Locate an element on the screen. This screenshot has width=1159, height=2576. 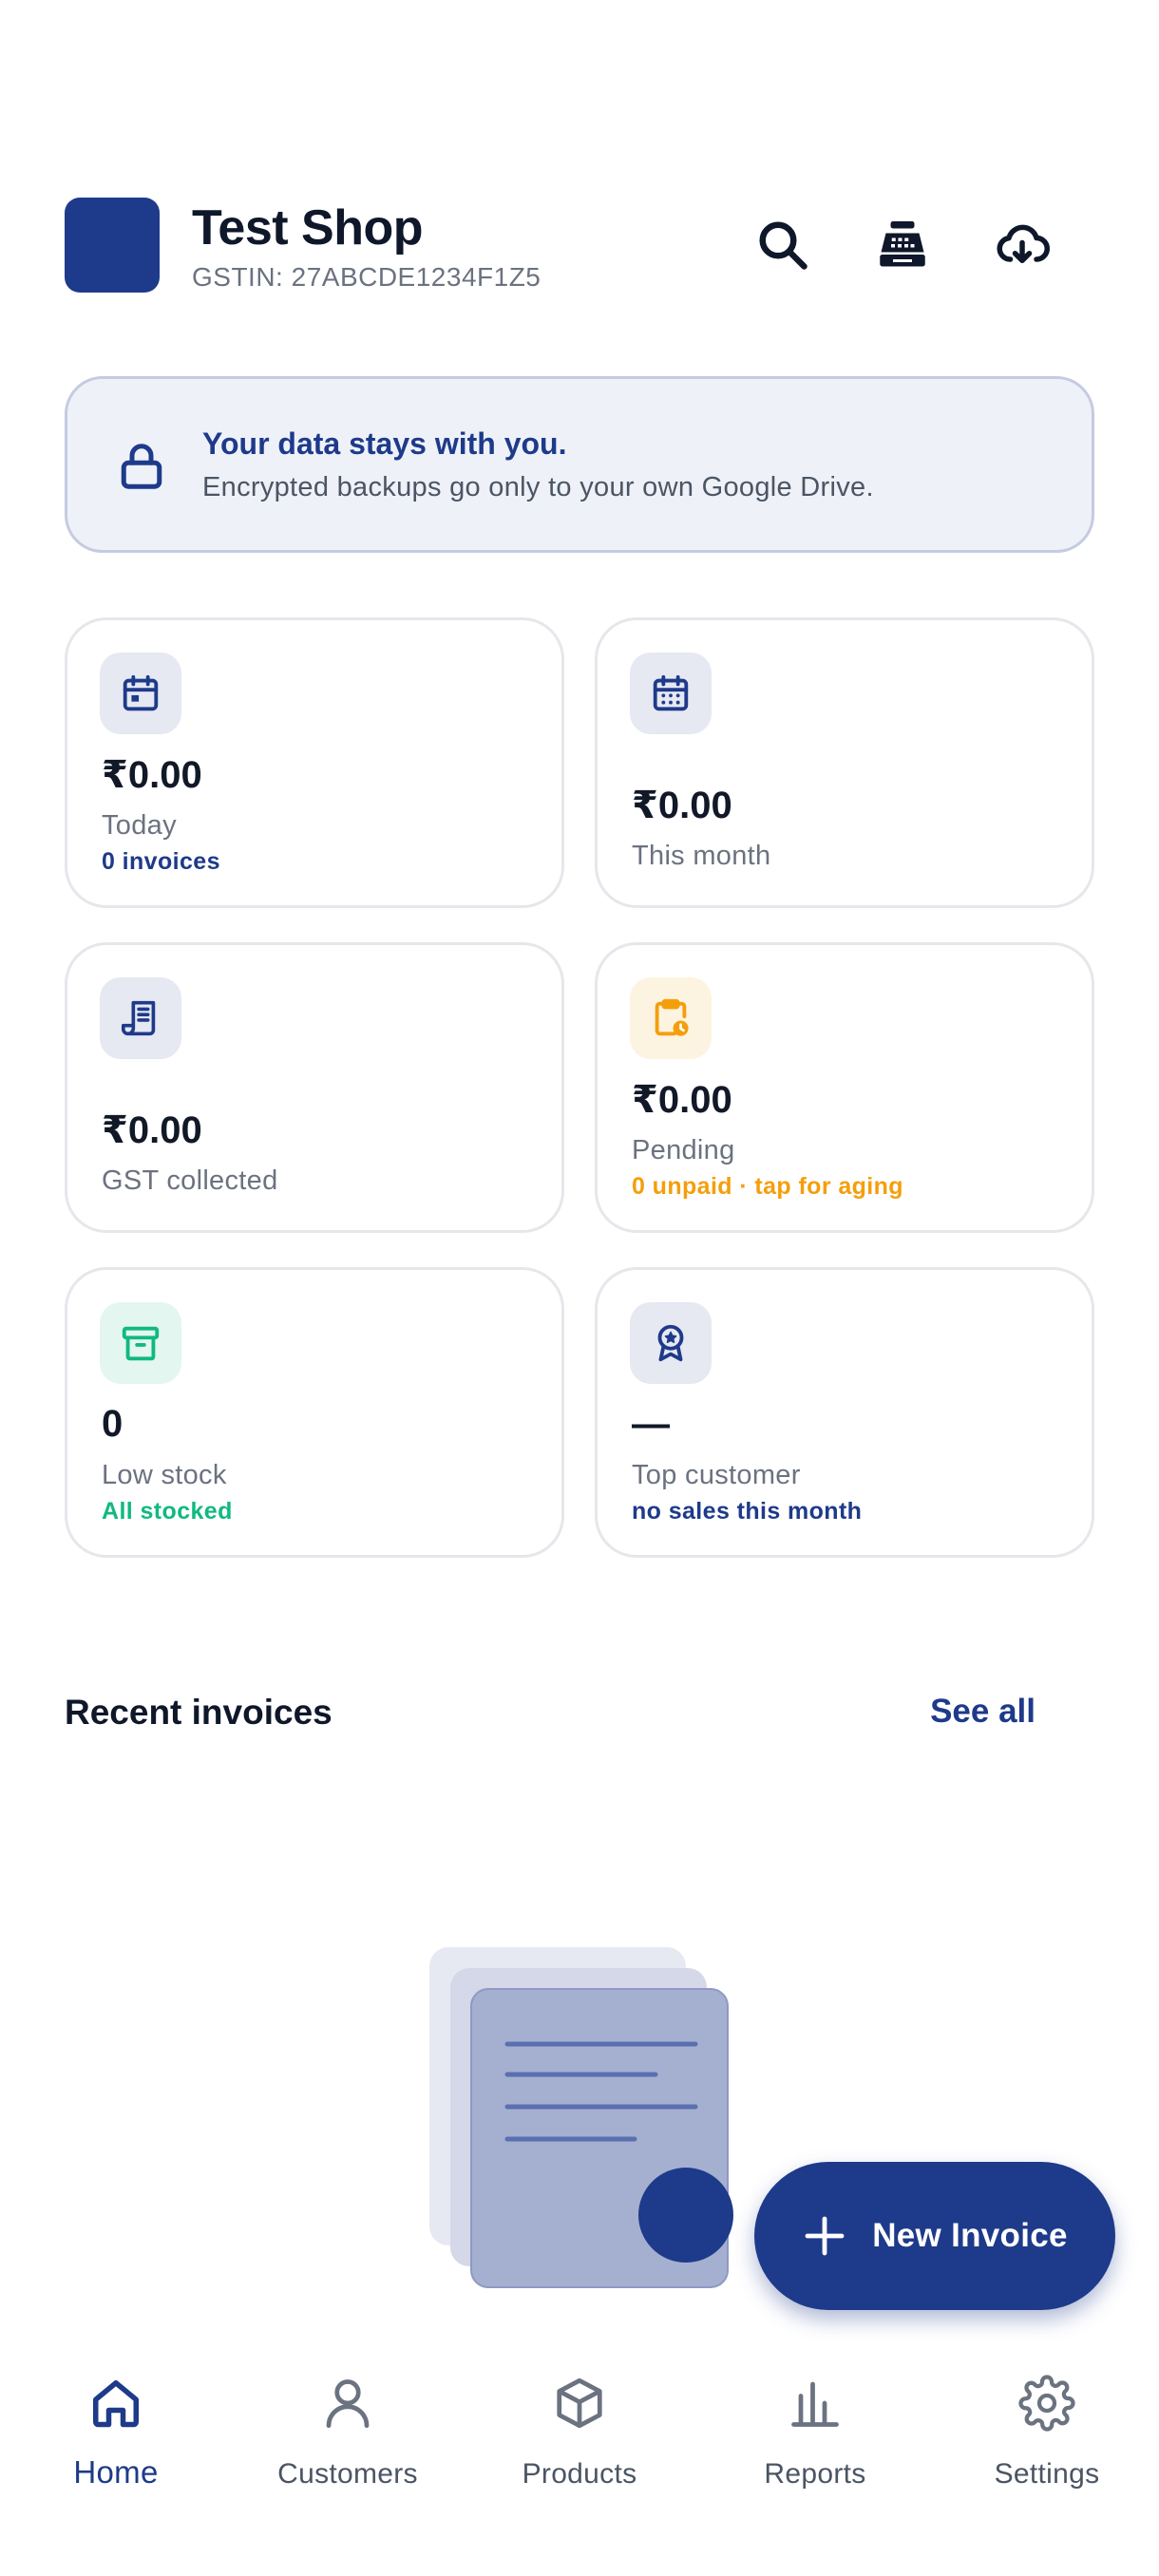
nav-products: Products is located at coordinates (579, 2446).